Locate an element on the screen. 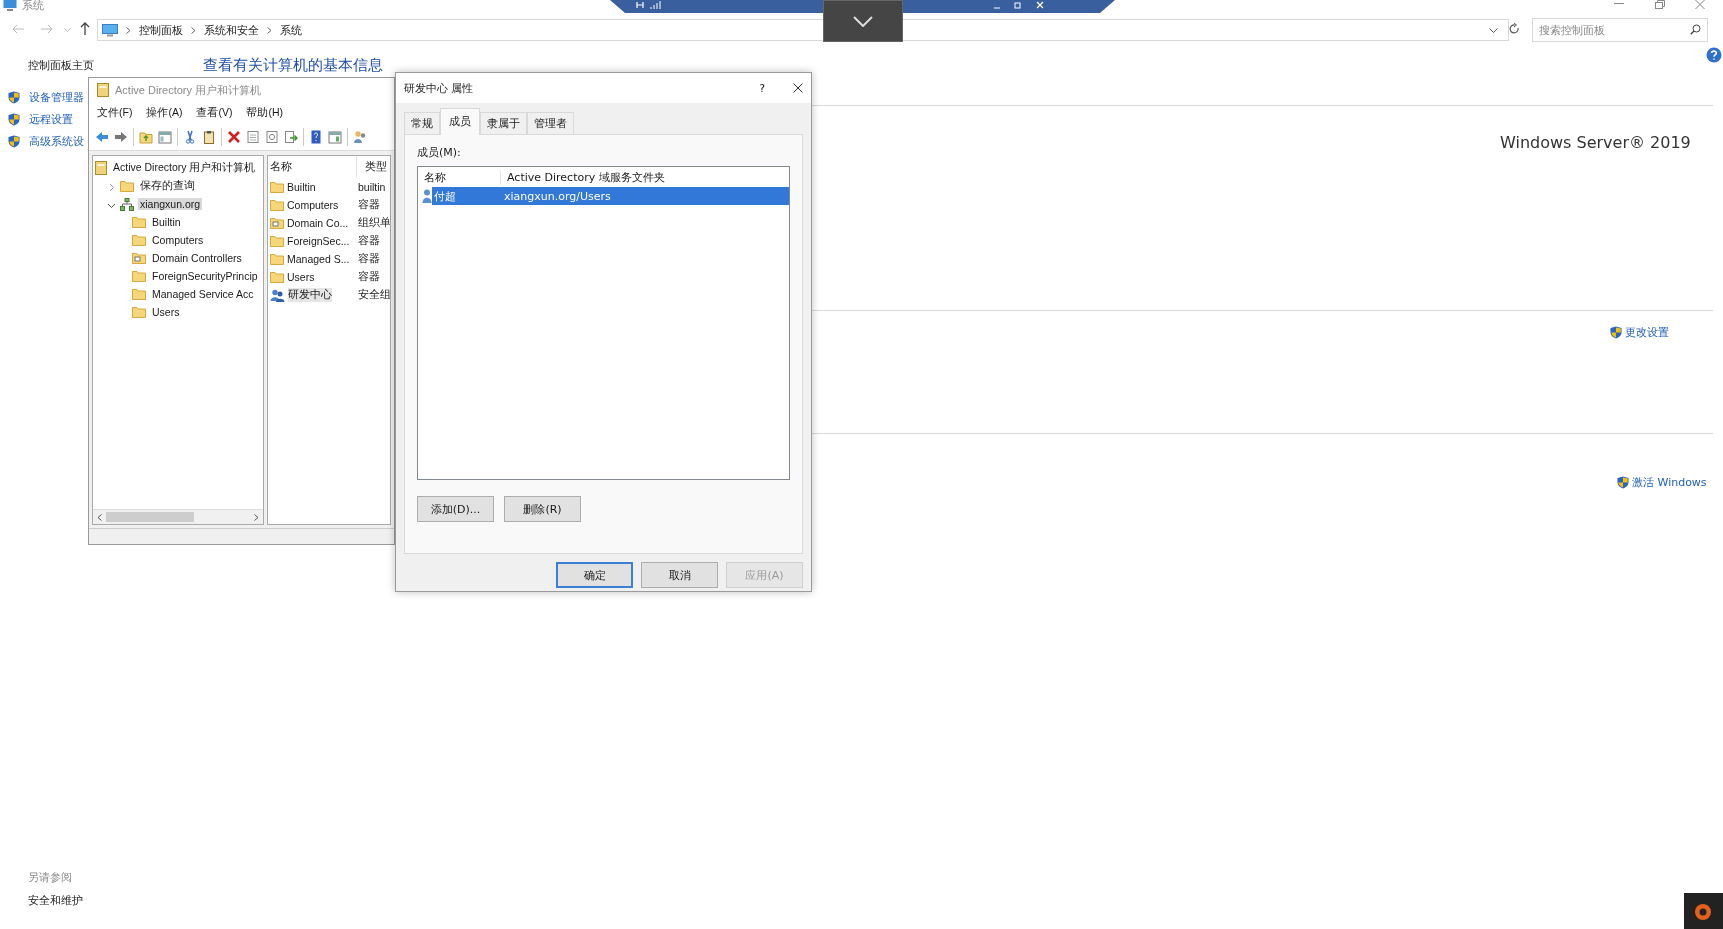  sidebar-link: 远程设置 is located at coordinates (48, 119).